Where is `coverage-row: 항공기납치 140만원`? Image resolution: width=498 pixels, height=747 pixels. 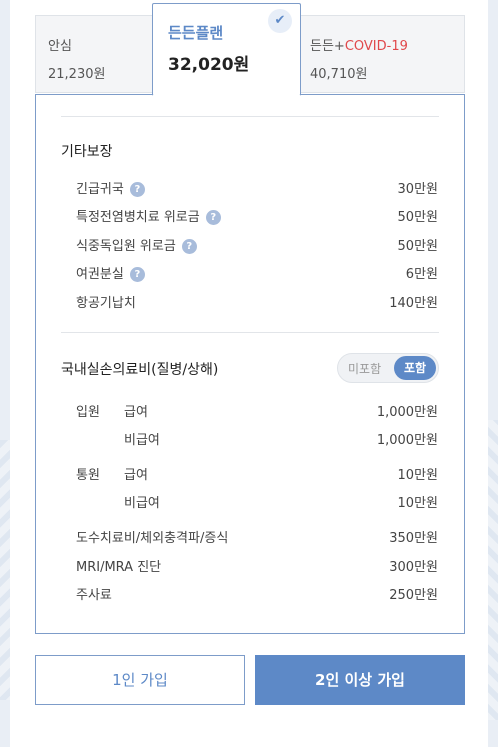 coverage-row: 항공기납치 140만원 is located at coordinates (257, 302).